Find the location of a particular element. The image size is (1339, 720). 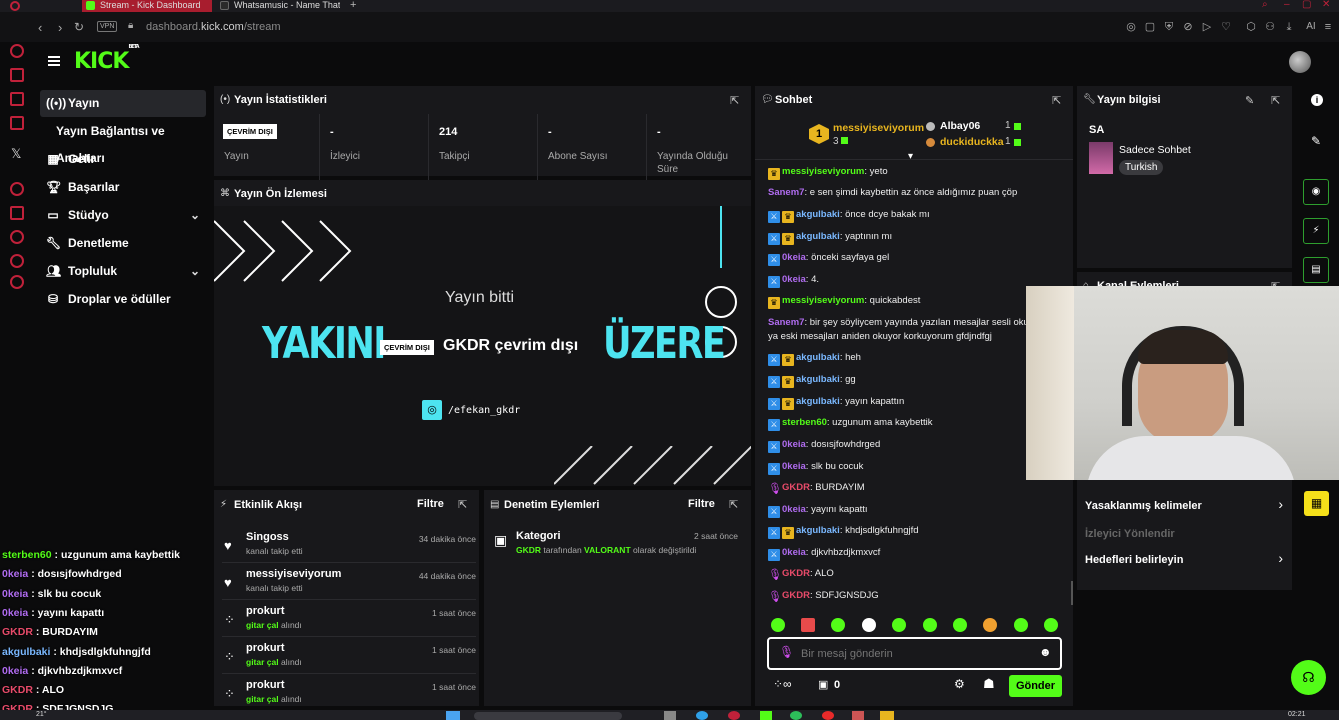

top-user: messiyiseviyorum is located at coordinates (878, 128).